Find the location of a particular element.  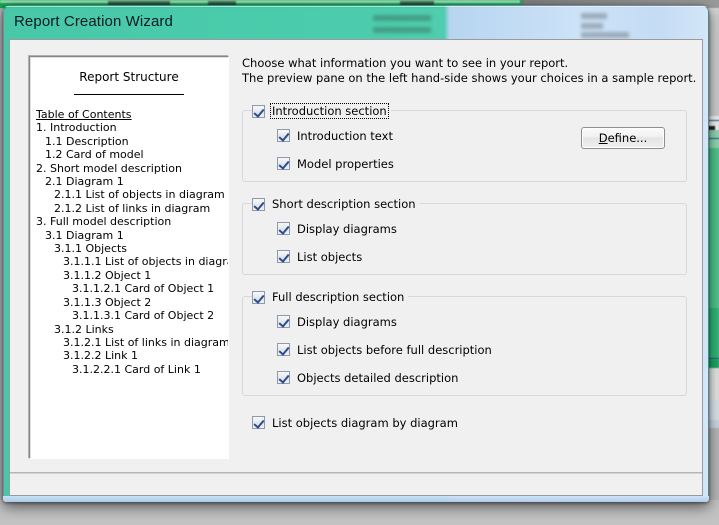

list-objects-before-full-description-checkbox is located at coordinates (283, 349).